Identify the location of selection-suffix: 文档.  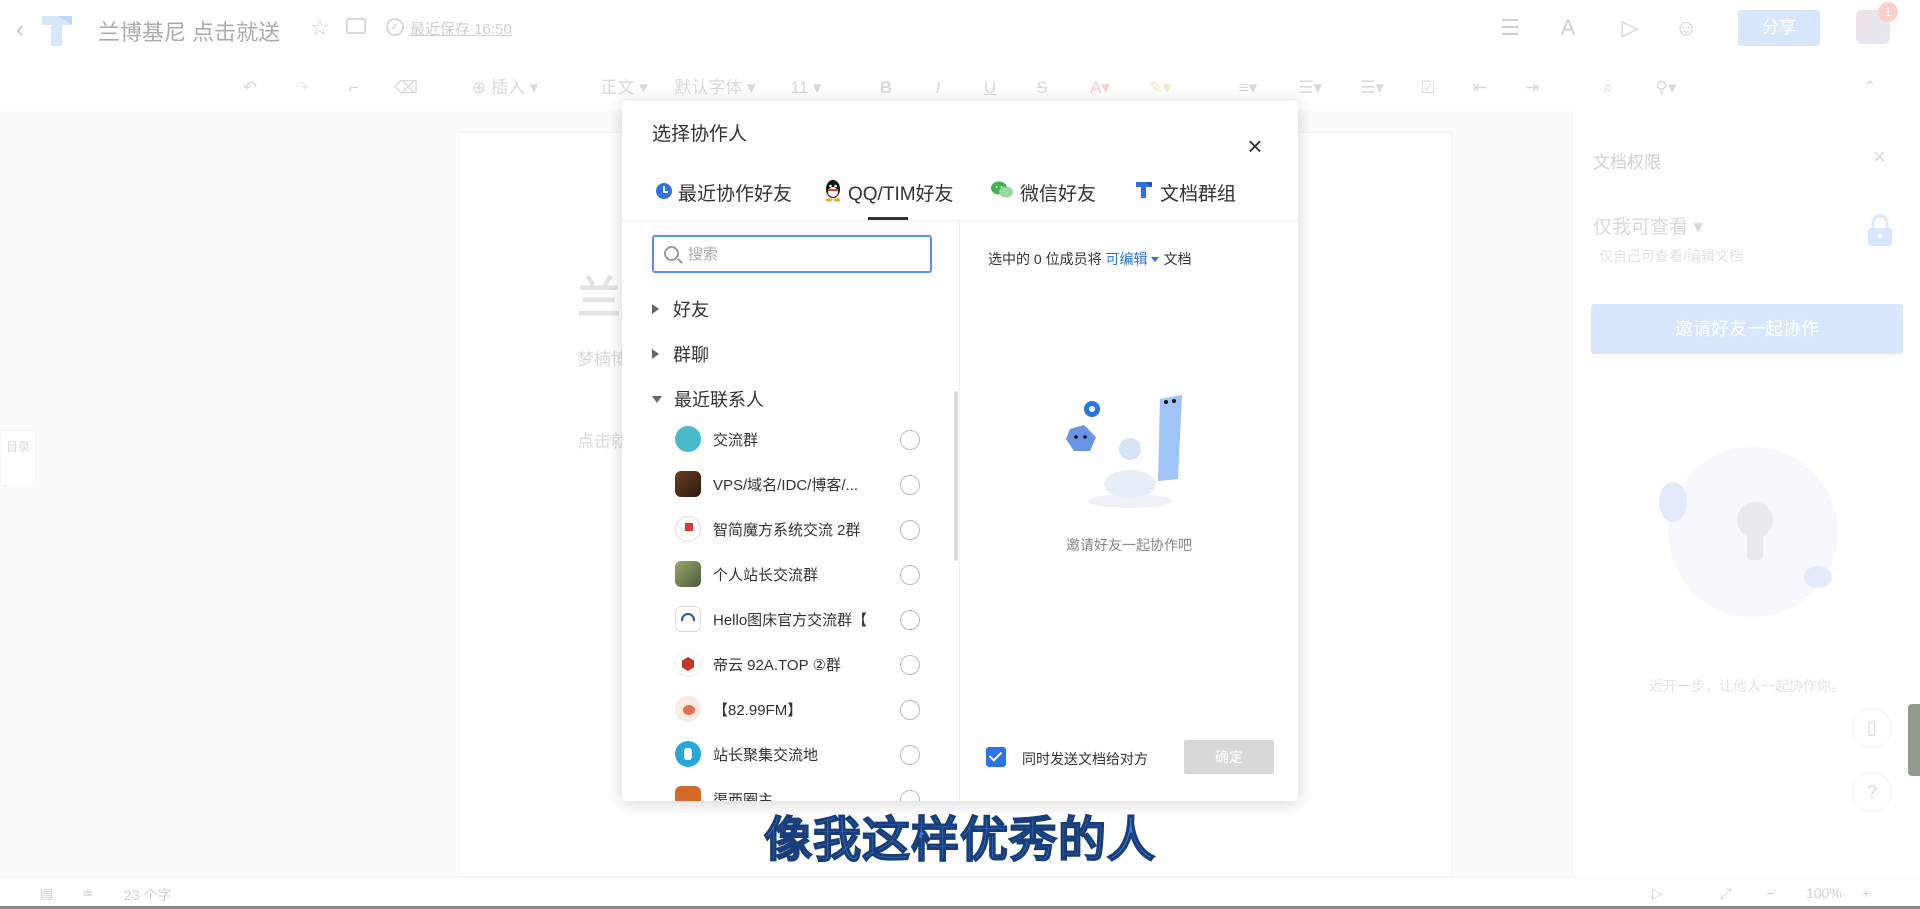
(1177, 259).